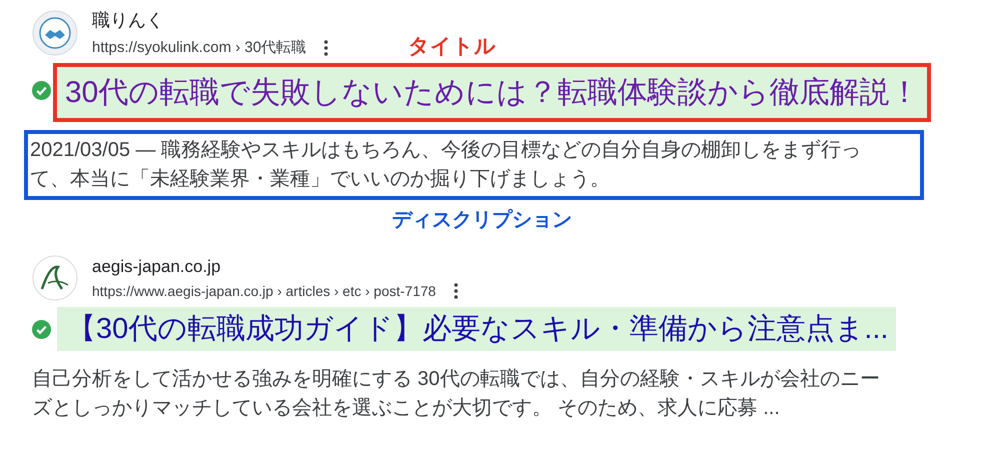 This screenshot has height=467, width=1000. Describe the element at coordinates (482, 220) in the screenshot. I see `annotation-label: ディスクリプション` at that location.